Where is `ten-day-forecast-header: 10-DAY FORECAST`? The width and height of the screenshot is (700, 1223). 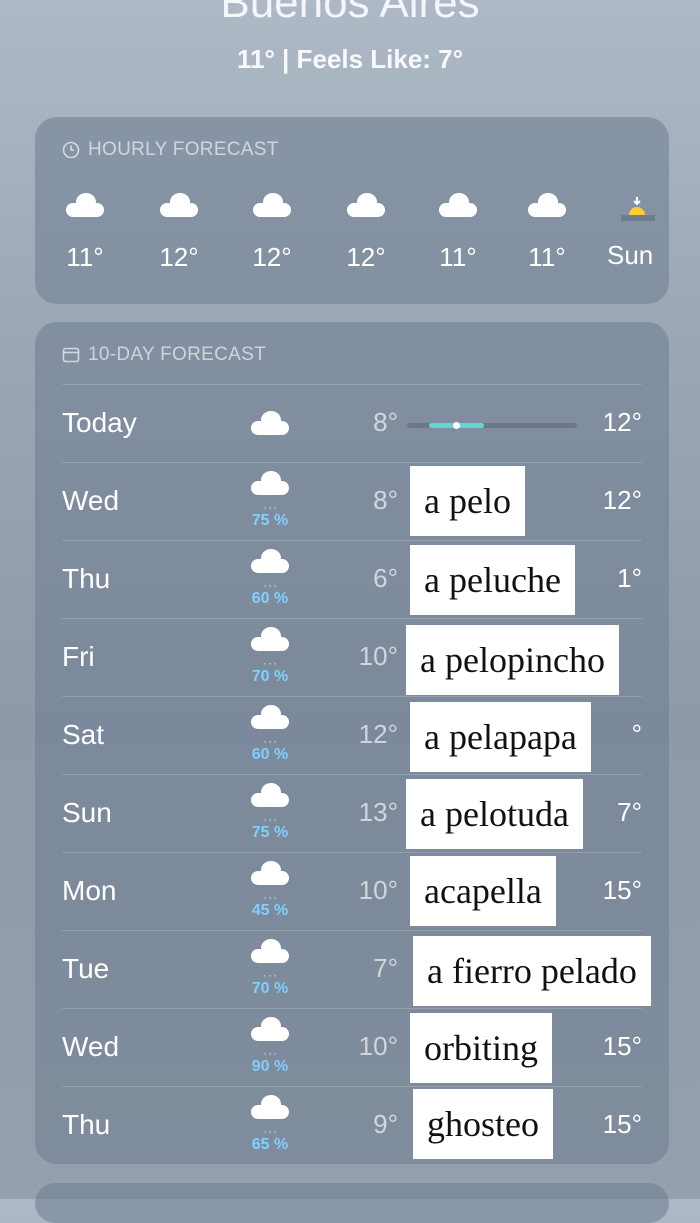
ten-day-forecast-header: 10-DAY FORECAST is located at coordinates (164, 355).